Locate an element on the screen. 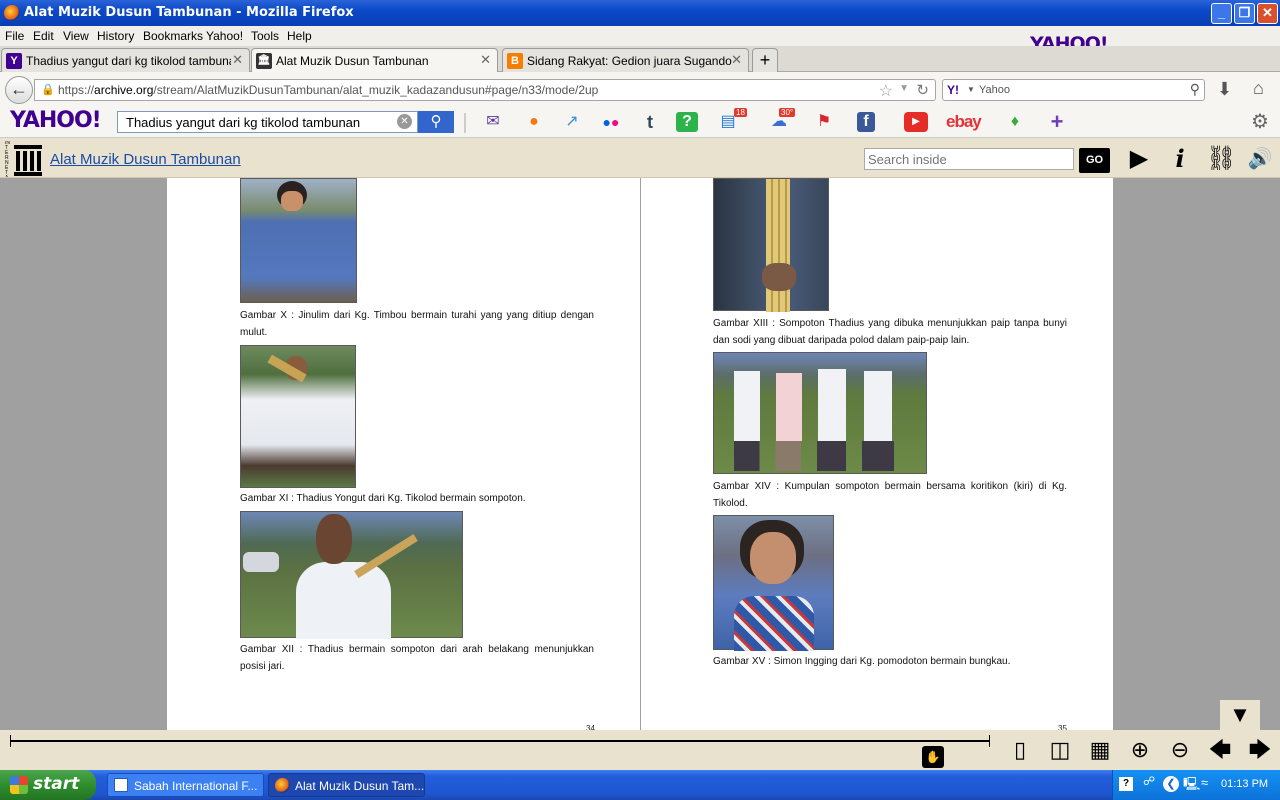 This screenshot has height=800, width=1280. hand-cursor-icon: ✋ is located at coordinates (933, 757).